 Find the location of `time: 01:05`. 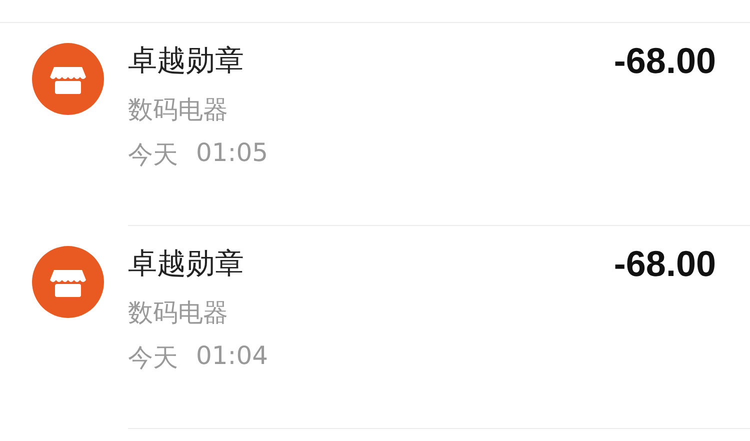

time: 01:05 is located at coordinates (232, 153).